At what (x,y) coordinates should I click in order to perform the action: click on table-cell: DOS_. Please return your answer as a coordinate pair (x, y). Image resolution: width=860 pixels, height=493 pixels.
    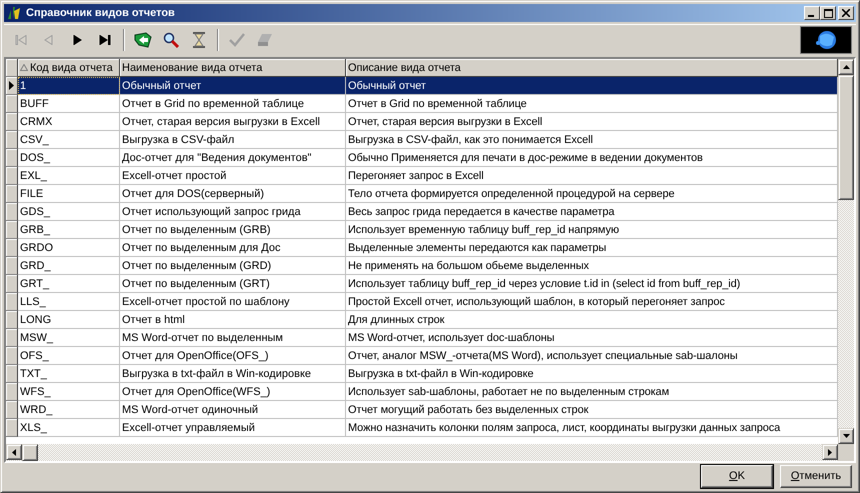
    Looking at the image, I should click on (69, 158).